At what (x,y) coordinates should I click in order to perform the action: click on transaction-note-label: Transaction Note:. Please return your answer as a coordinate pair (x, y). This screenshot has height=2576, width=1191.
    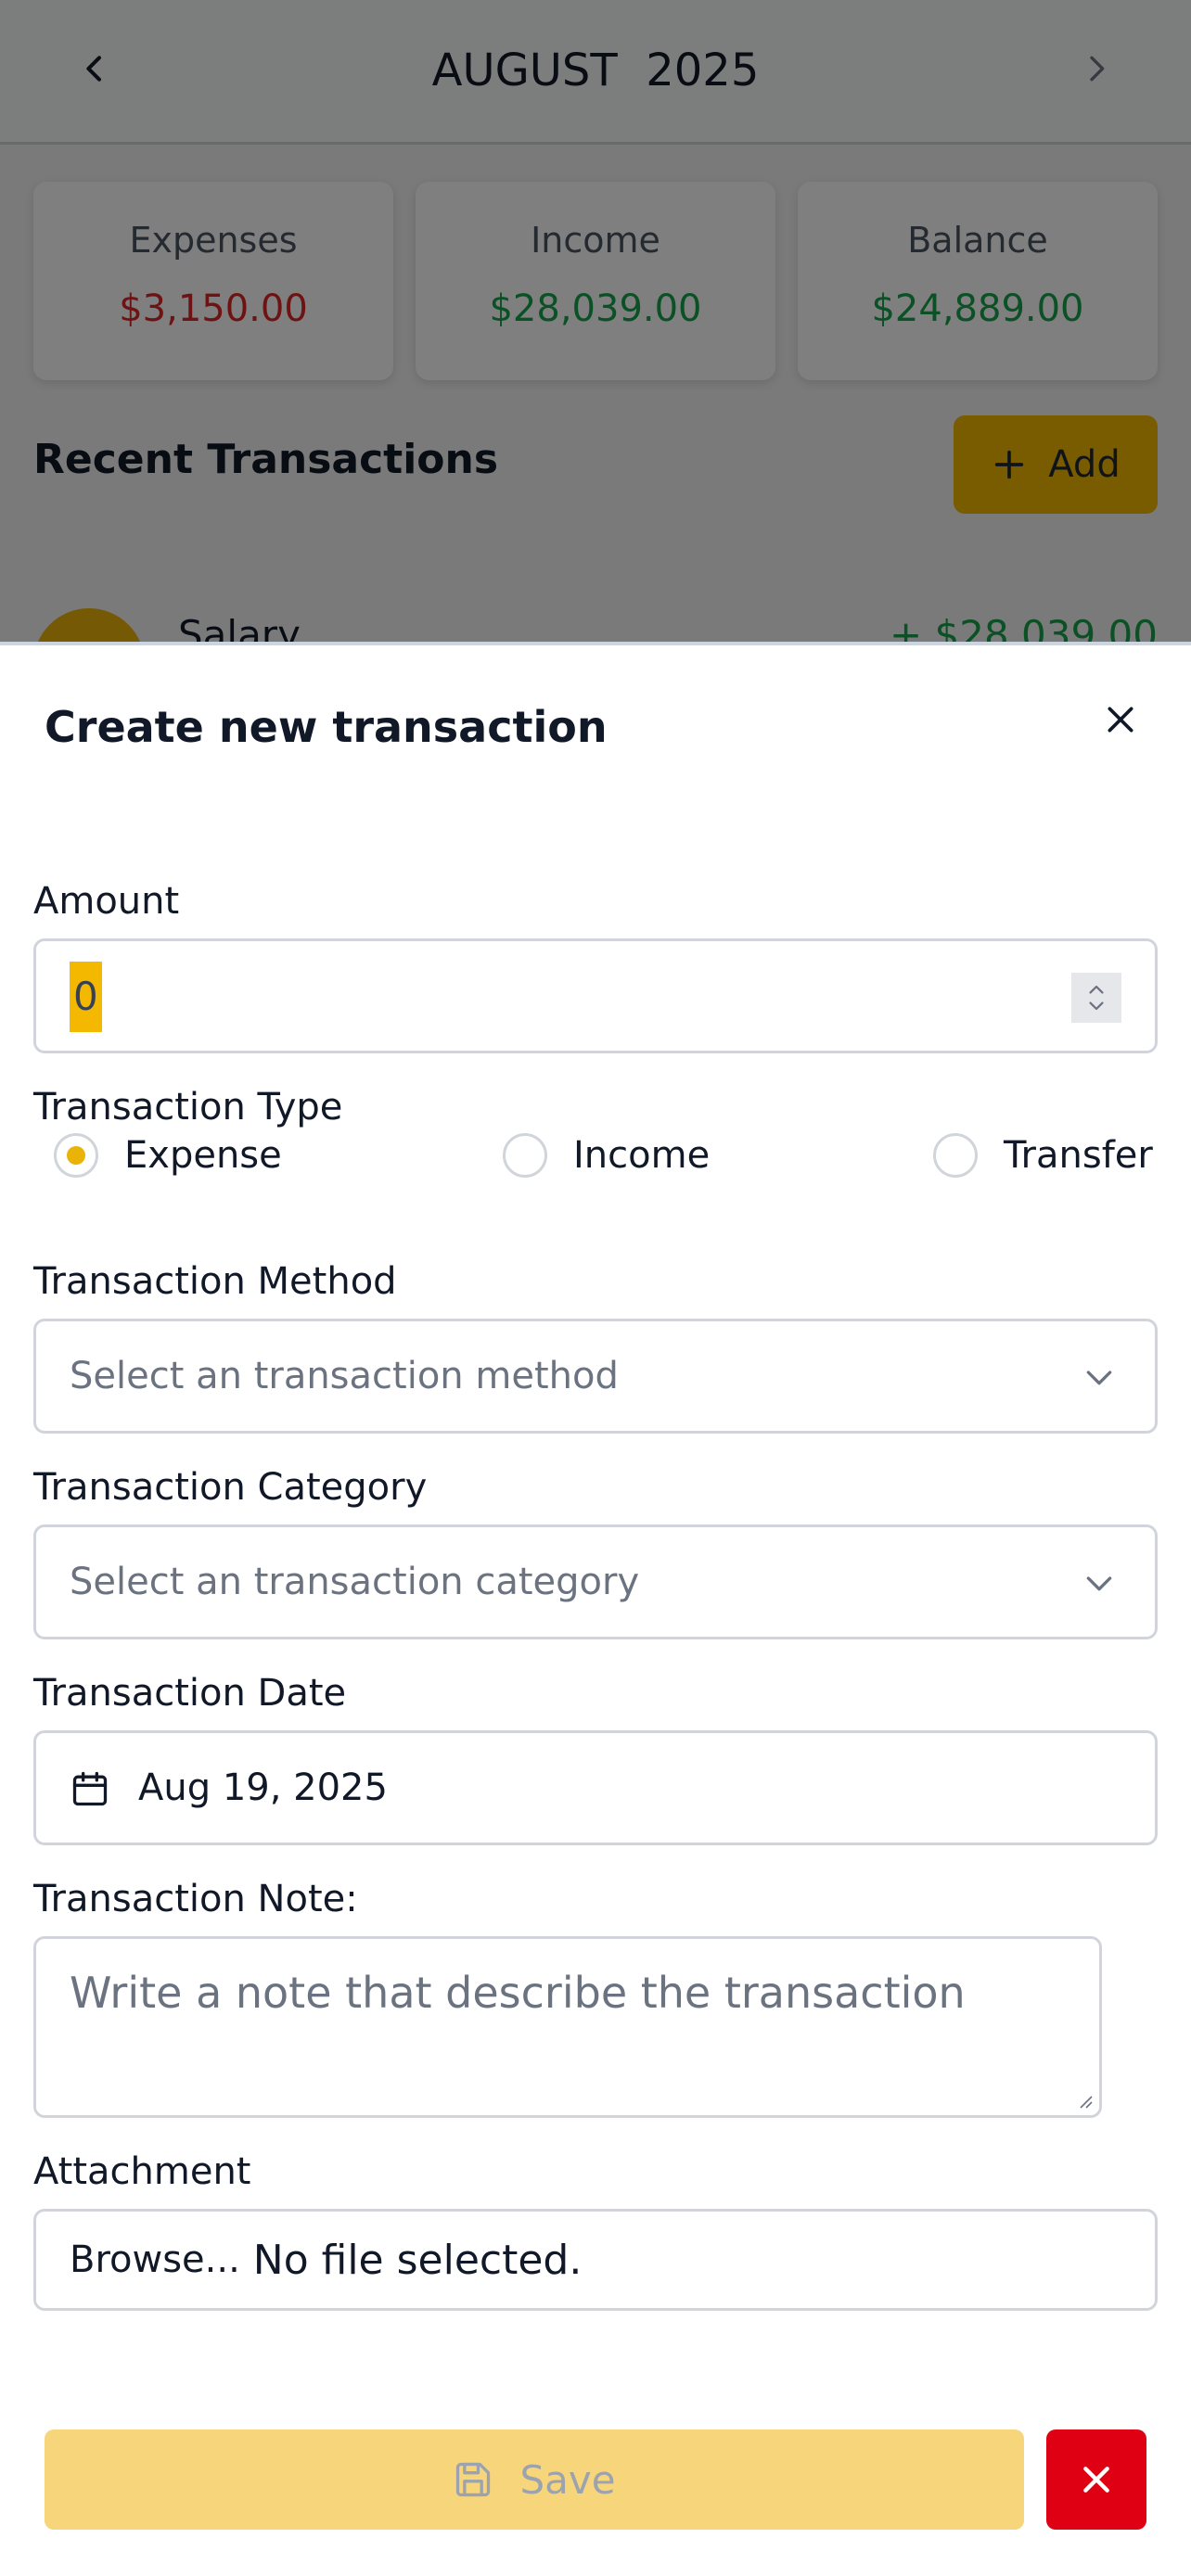
    Looking at the image, I should click on (196, 1899).